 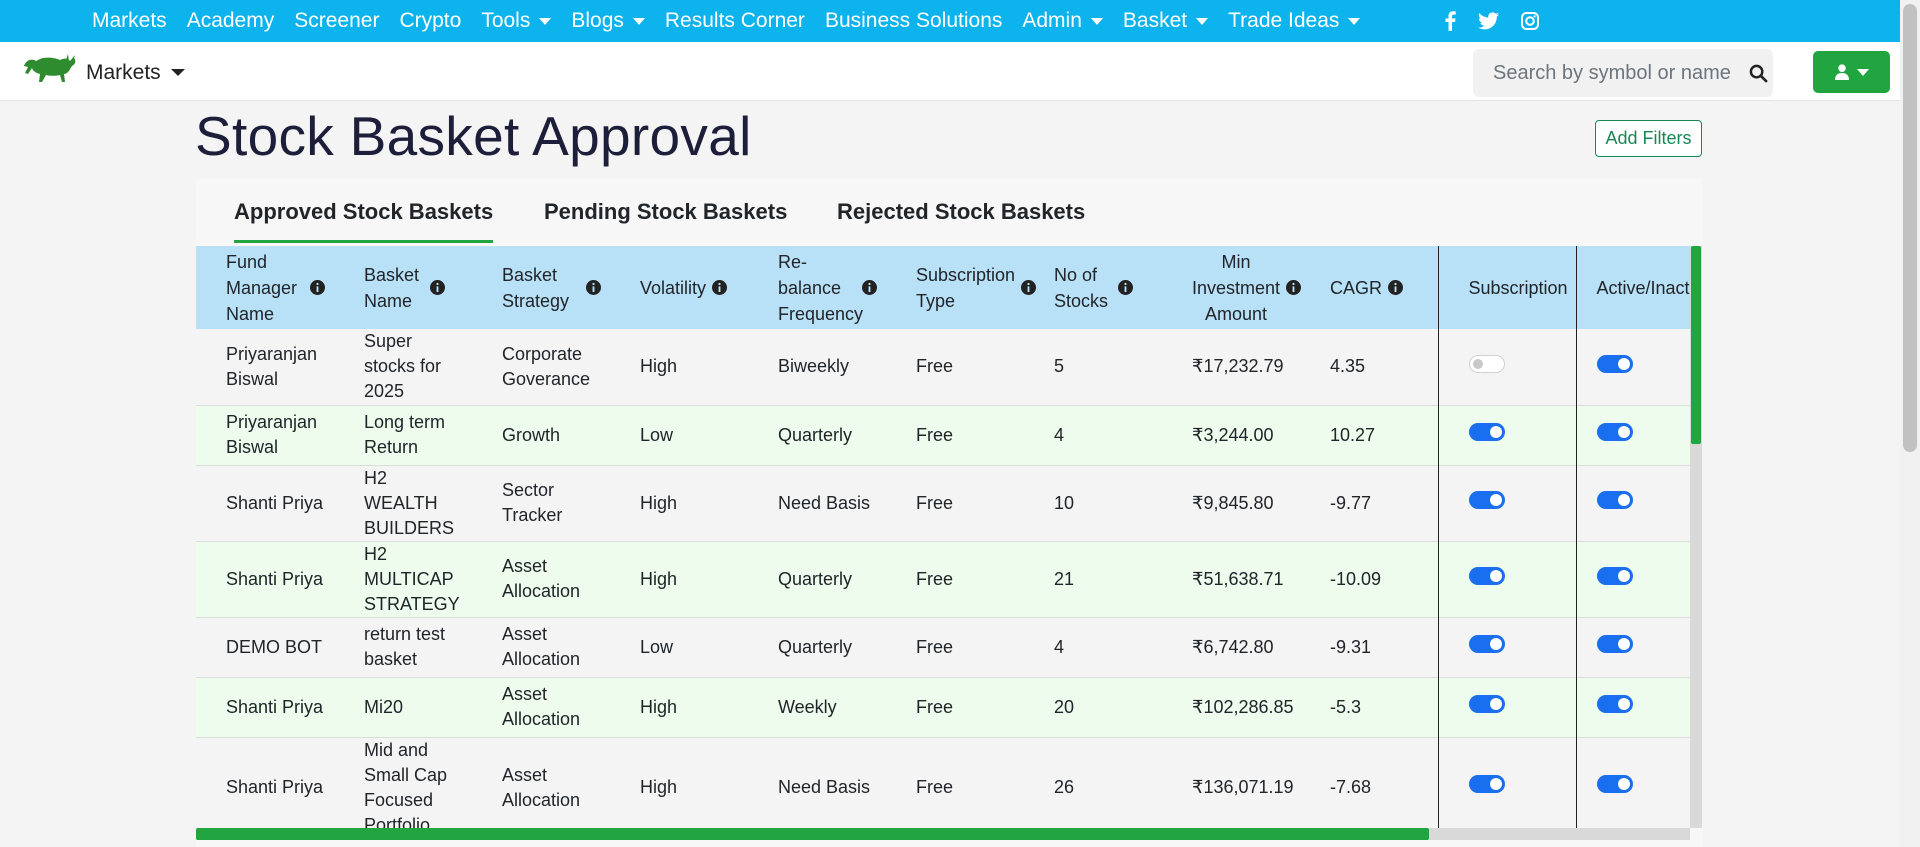 What do you see at coordinates (1862, 72) in the screenshot?
I see `chevron-down-icon` at bounding box center [1862, 72].